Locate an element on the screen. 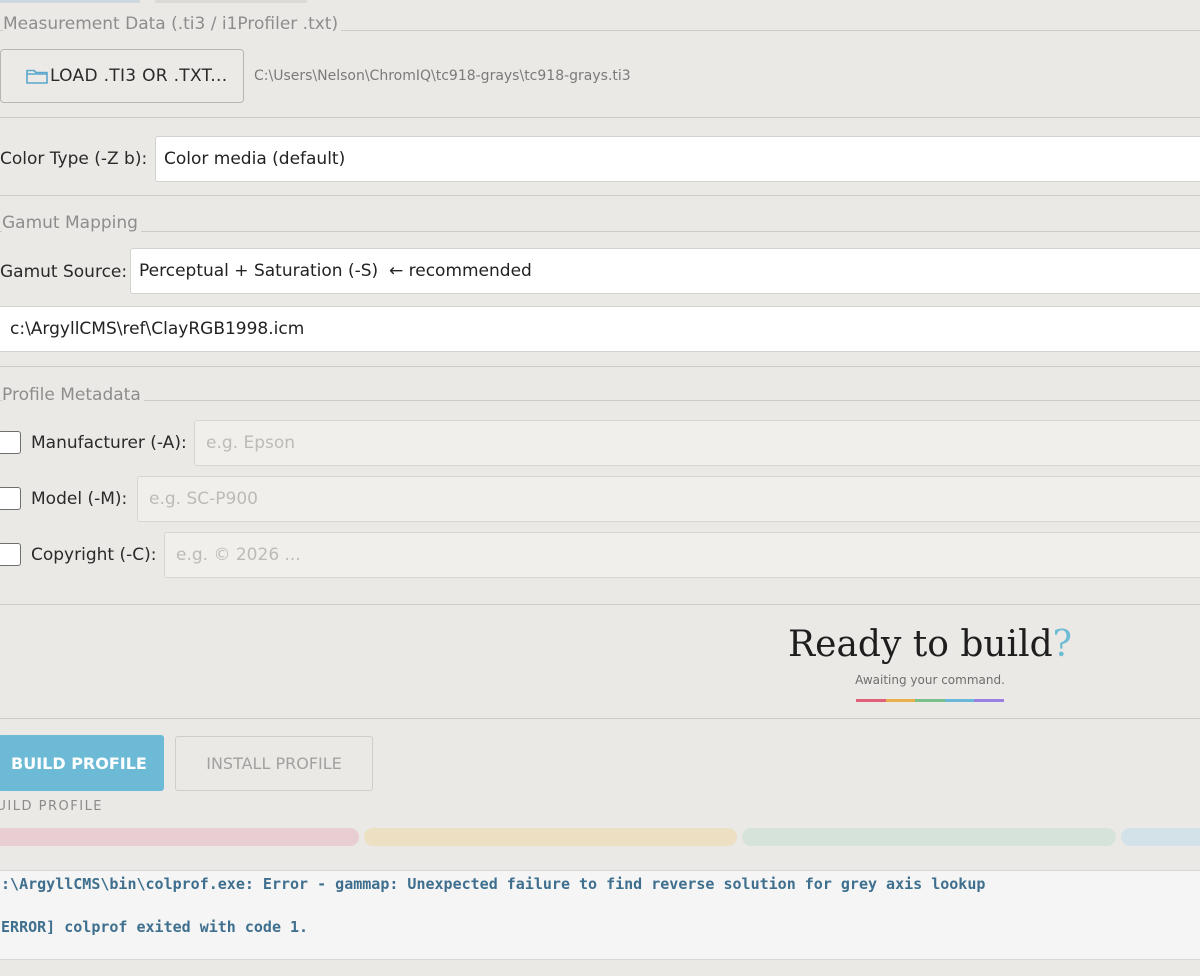 This screenshot has width=1200, height=976. model-label: Model (-M): is located at coordinates (79, 499).